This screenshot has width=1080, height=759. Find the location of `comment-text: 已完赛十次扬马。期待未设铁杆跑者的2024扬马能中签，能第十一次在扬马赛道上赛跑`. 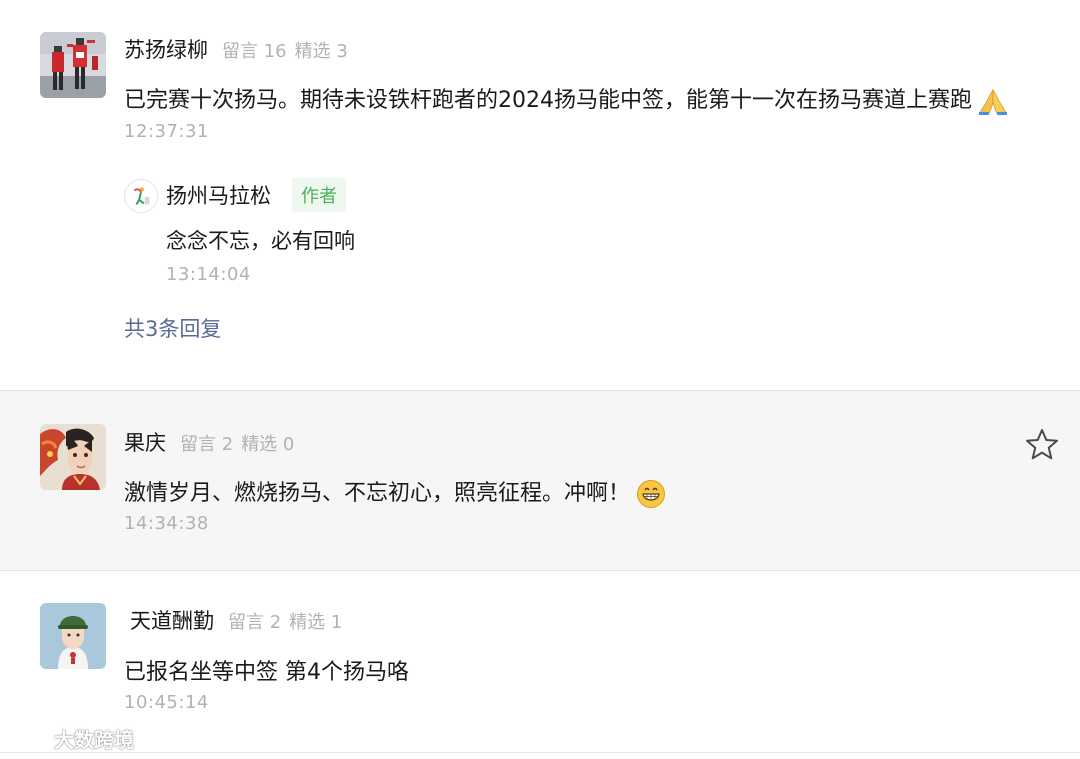

comment-text: 已完赛十次扬马。期待未设铁杆跑者的2024扬马能中签，能第十一次在扬马赛道上赛跑 is located at coordinates (548, 100).